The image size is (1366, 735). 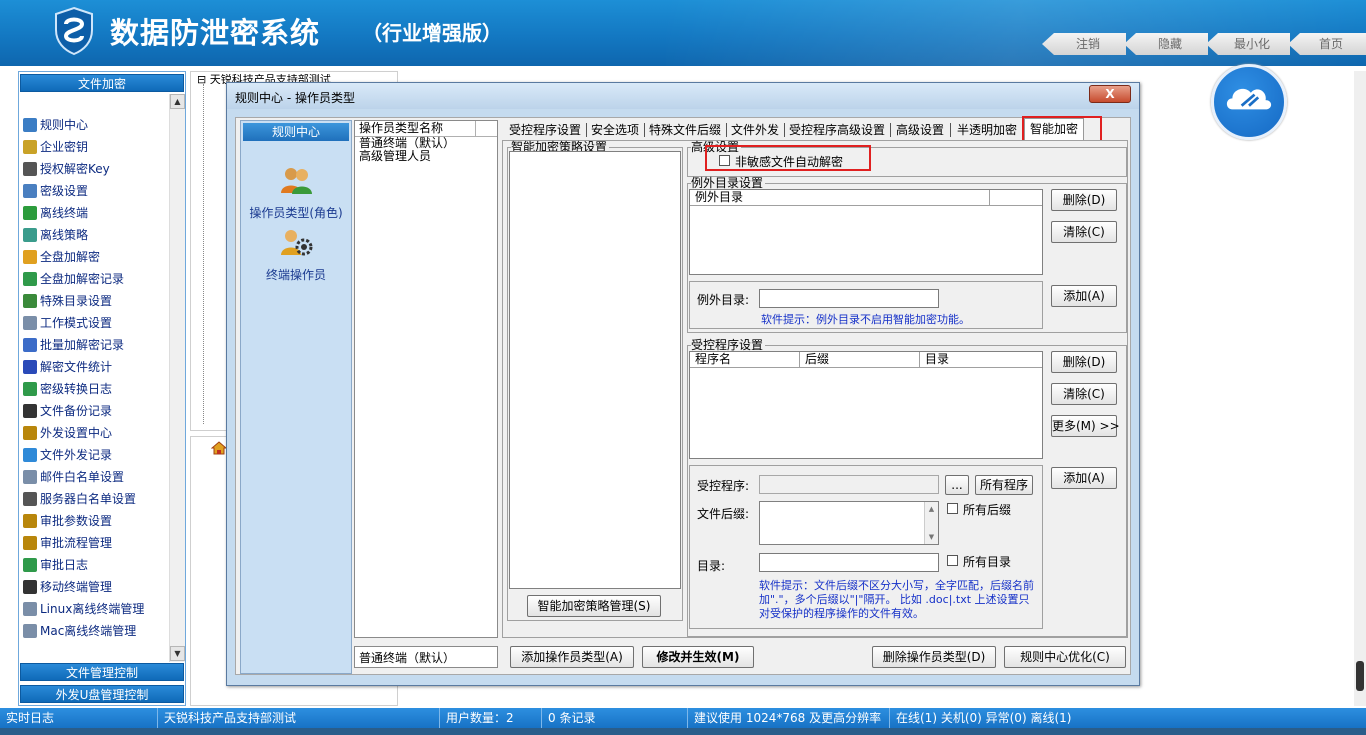 What do you see at coordinates (219, 448) in the screenshot?
I see `home-tree-icon` at bounding box center [219, 448].